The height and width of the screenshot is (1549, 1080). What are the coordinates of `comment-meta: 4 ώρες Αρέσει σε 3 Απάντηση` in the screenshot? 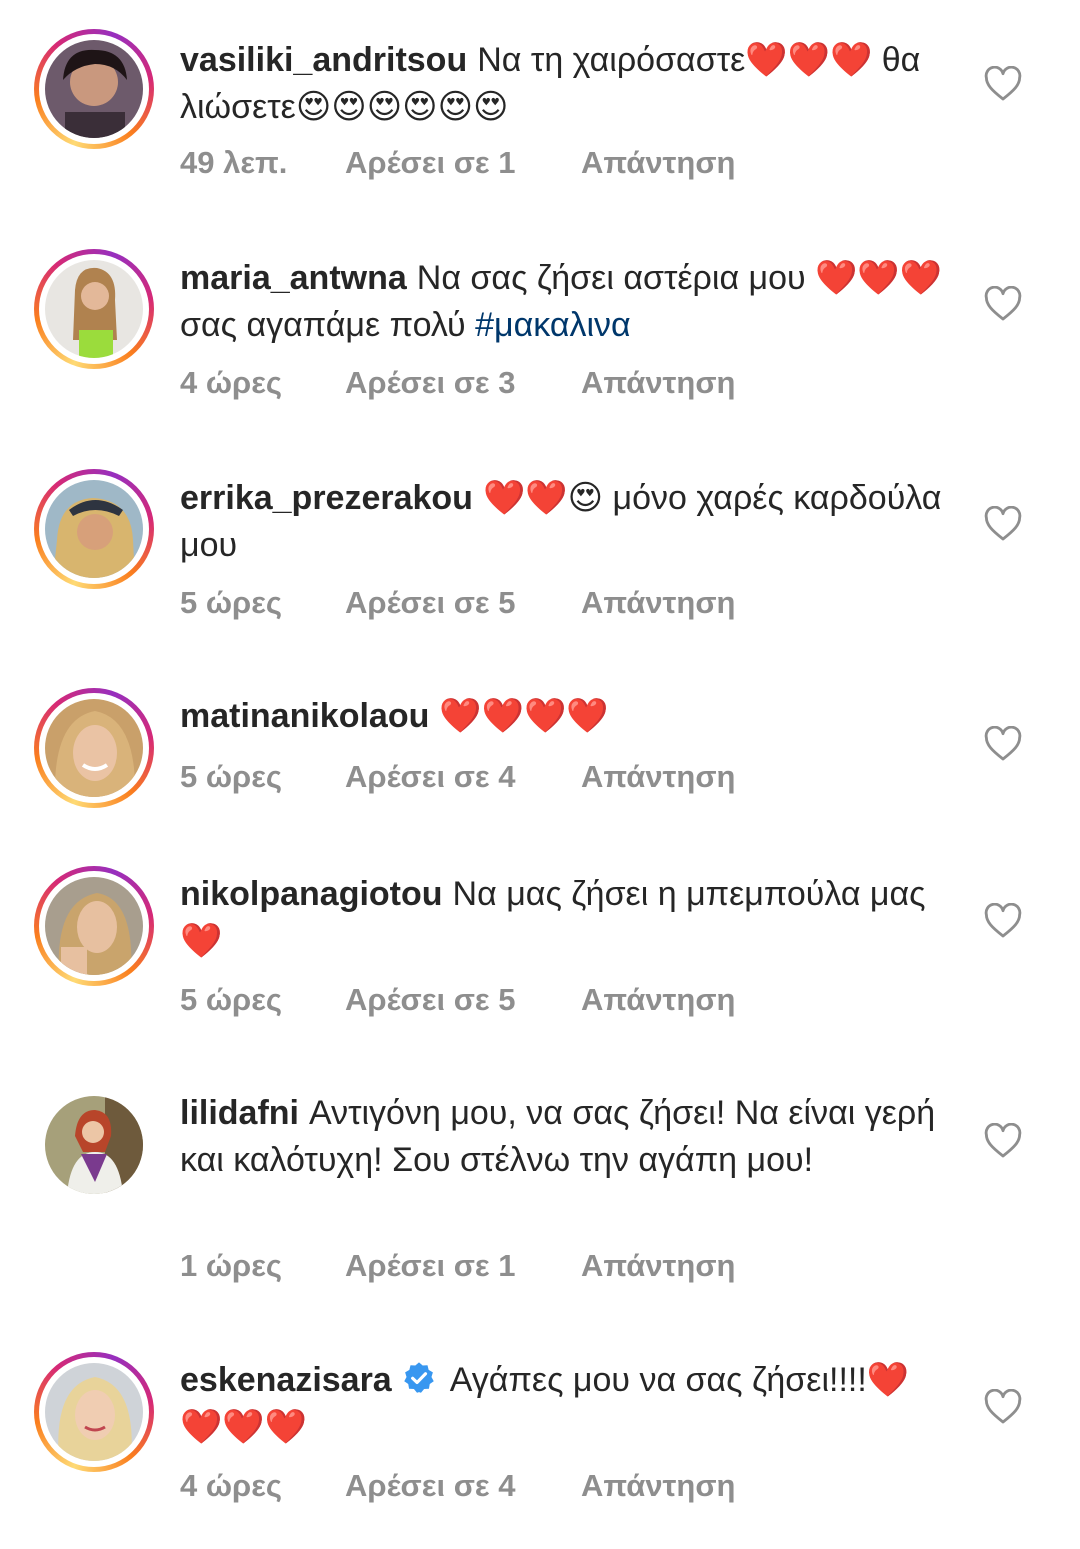 It's located at (457, 383).